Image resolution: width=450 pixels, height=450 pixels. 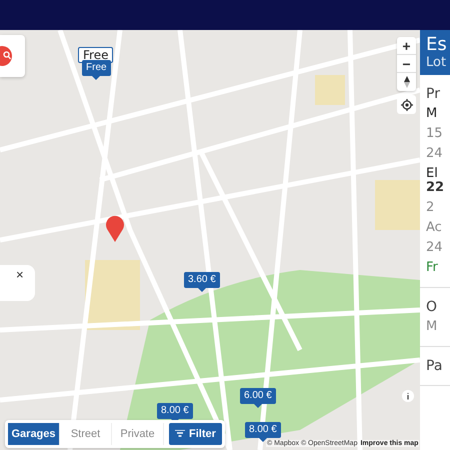 What do you see at coordinates (434, 228) in the screenshot?
I see `panel-text: Ac` at bounding box center [434, 228].